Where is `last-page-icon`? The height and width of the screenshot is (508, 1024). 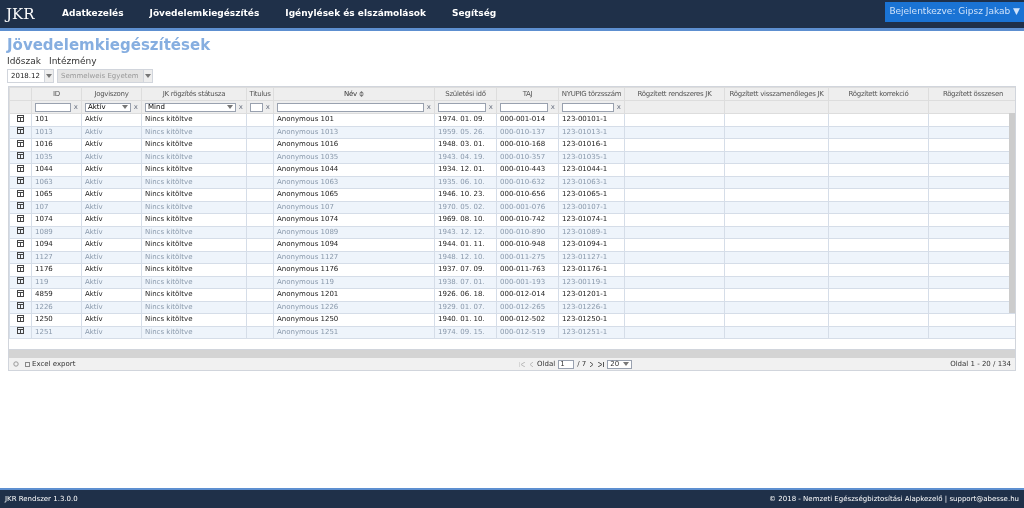
last-page-icon is located at coordinates (601, 364).